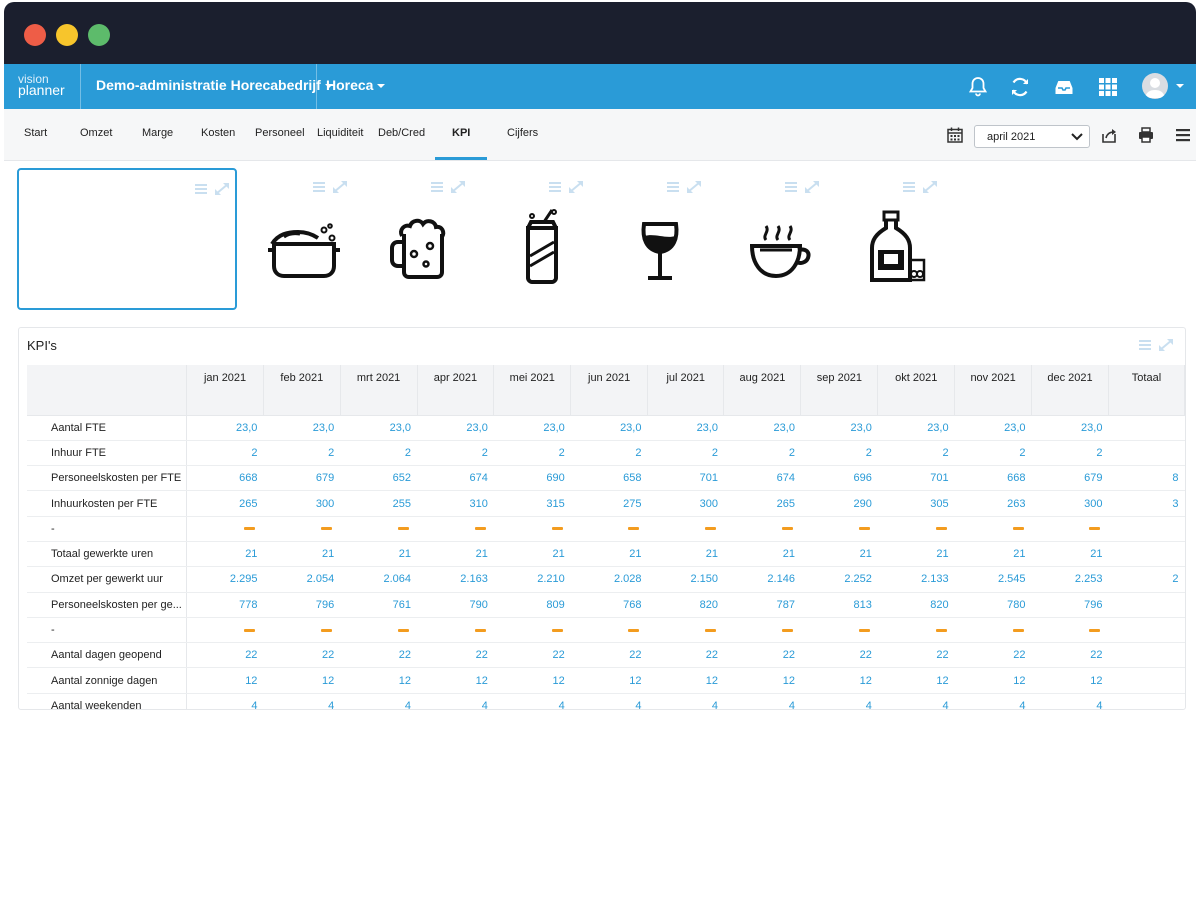 Image resolution: width=1200 pixels, height=900 pixels. What do you see at coordinates (916, 503) in the screenshot?
I see `value-cell: 305` at bounding box center [916, 503].